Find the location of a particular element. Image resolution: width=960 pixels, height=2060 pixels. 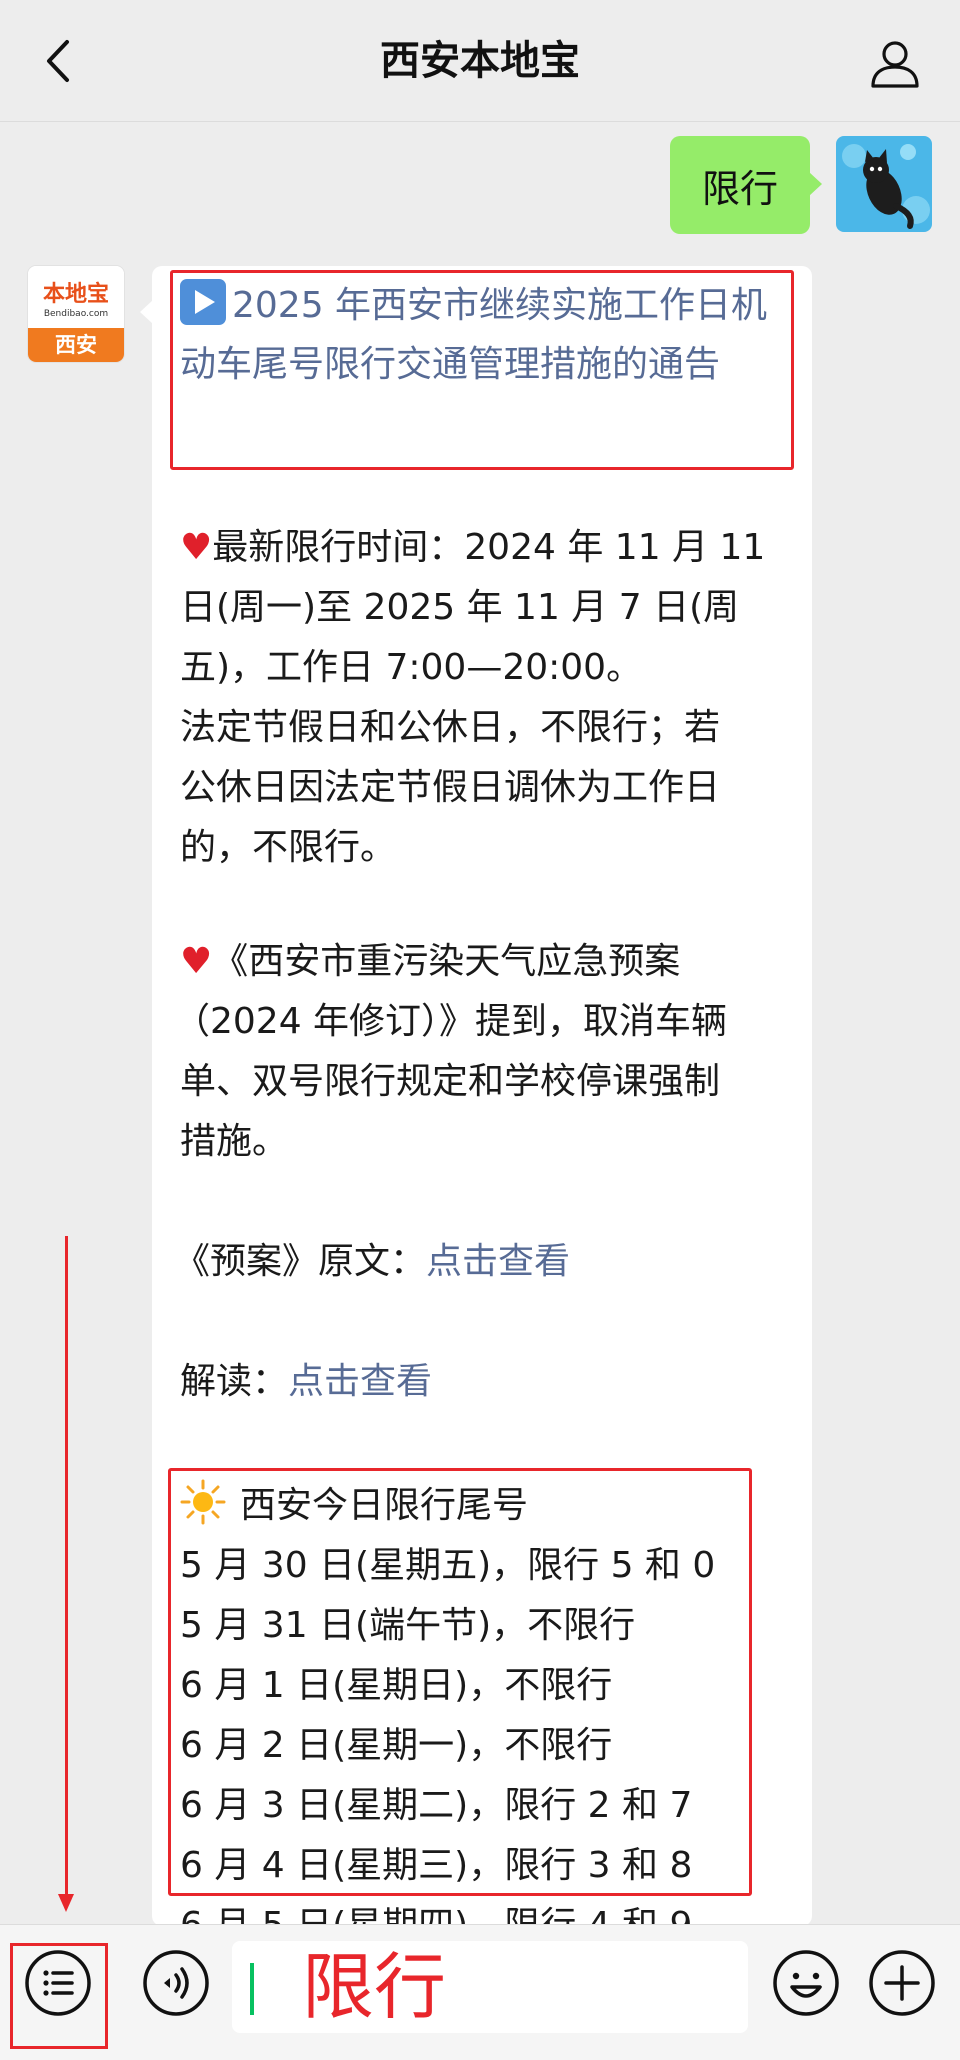

schedule-row: 6 月 1 日(星期日)，不限行 is located at coordinates (396, 1685).